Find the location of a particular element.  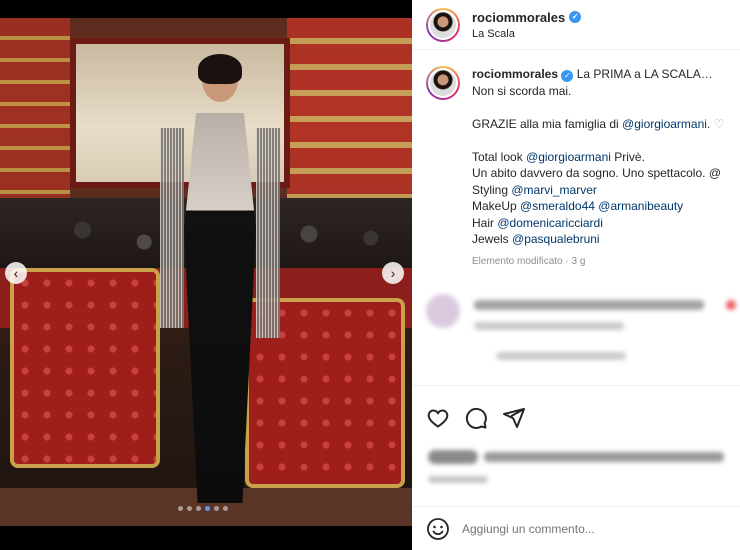

woman-hair is located at coordinates (220, 69).